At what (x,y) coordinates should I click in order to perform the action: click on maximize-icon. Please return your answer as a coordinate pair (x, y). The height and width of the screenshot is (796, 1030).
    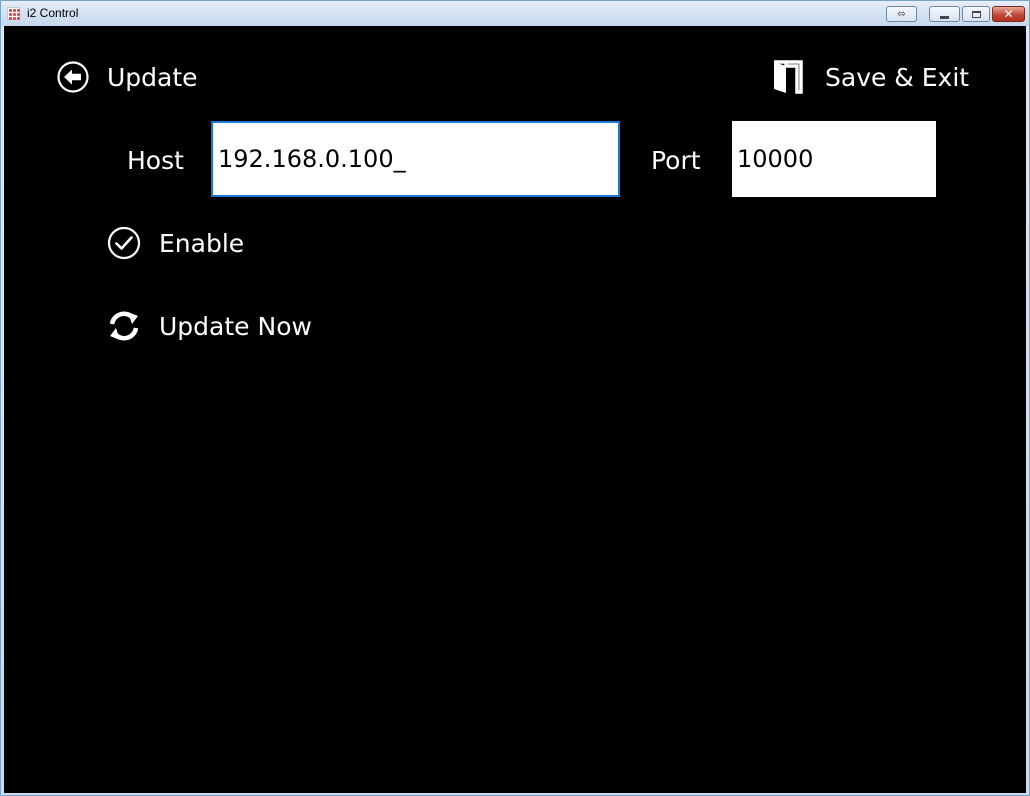
    Looking at the image, I should click on (976, 14).